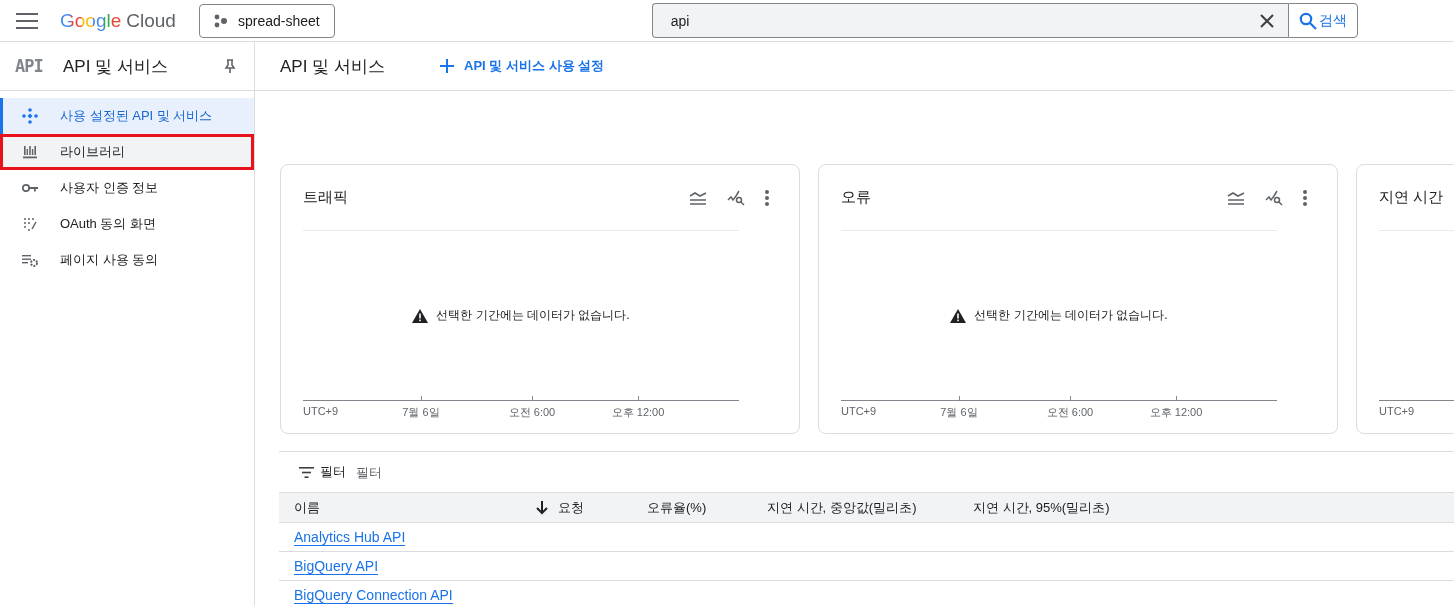 This screenshot has width=1454, height=606. I want to click on enable-api-button: API 및 서비스 사용 설정, so click(522, 66).